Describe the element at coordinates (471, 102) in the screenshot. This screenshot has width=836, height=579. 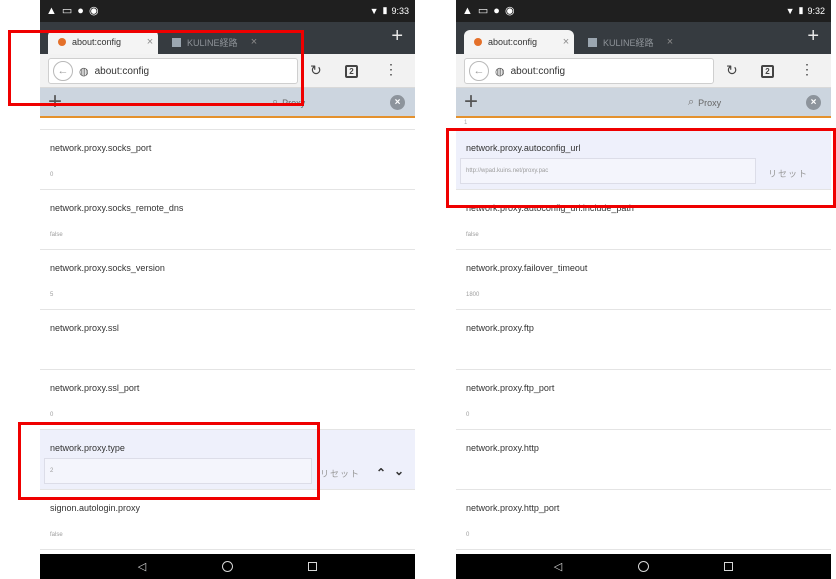
I see `add-pref-button: +` at that location.